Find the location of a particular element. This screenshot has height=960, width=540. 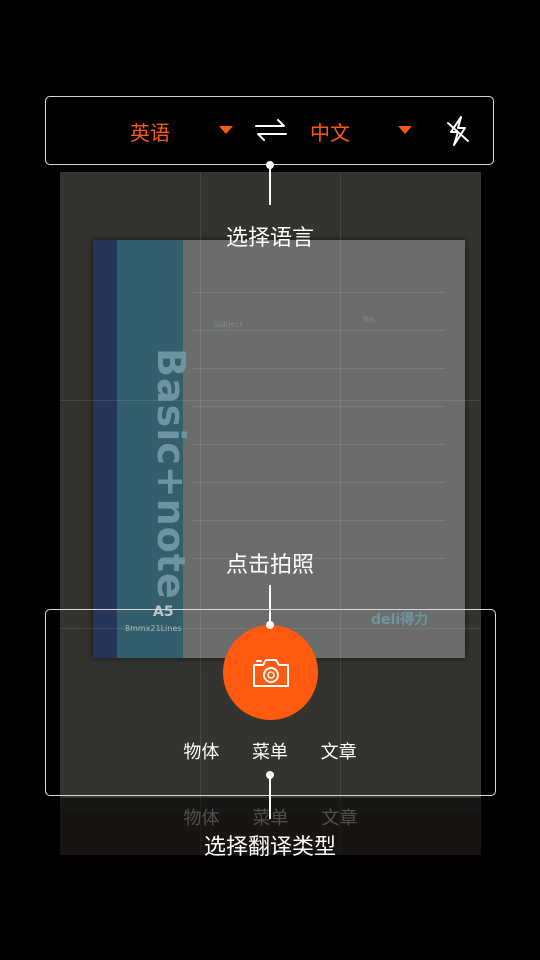

target-language: 中文 is located at coordinates (330, 131).